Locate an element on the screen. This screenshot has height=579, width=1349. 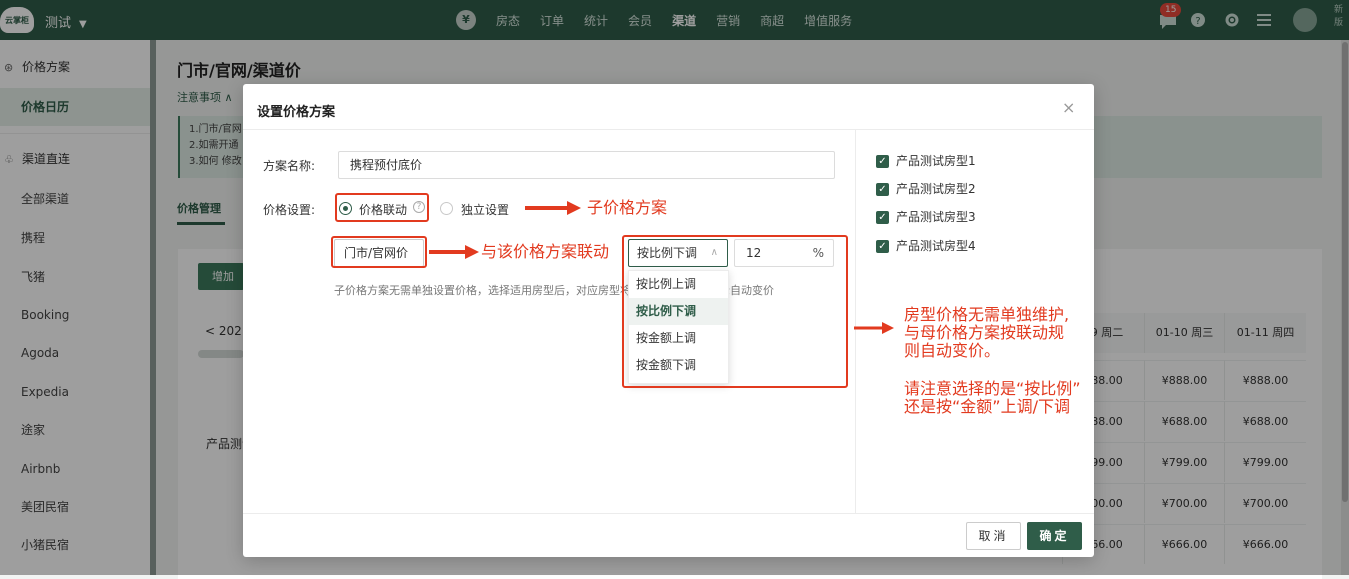
annotation-line: 与母价格方案按联动规 is located at coordinates (984, 332).